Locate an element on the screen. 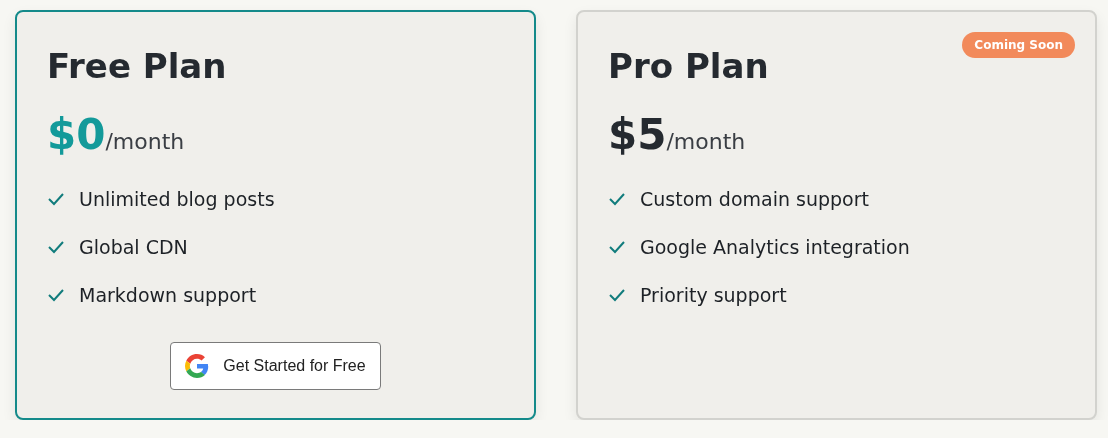 The height and width of the screenshot is (438, 1108). feature-text: Custom domain support is located at coordinates (754, 199).